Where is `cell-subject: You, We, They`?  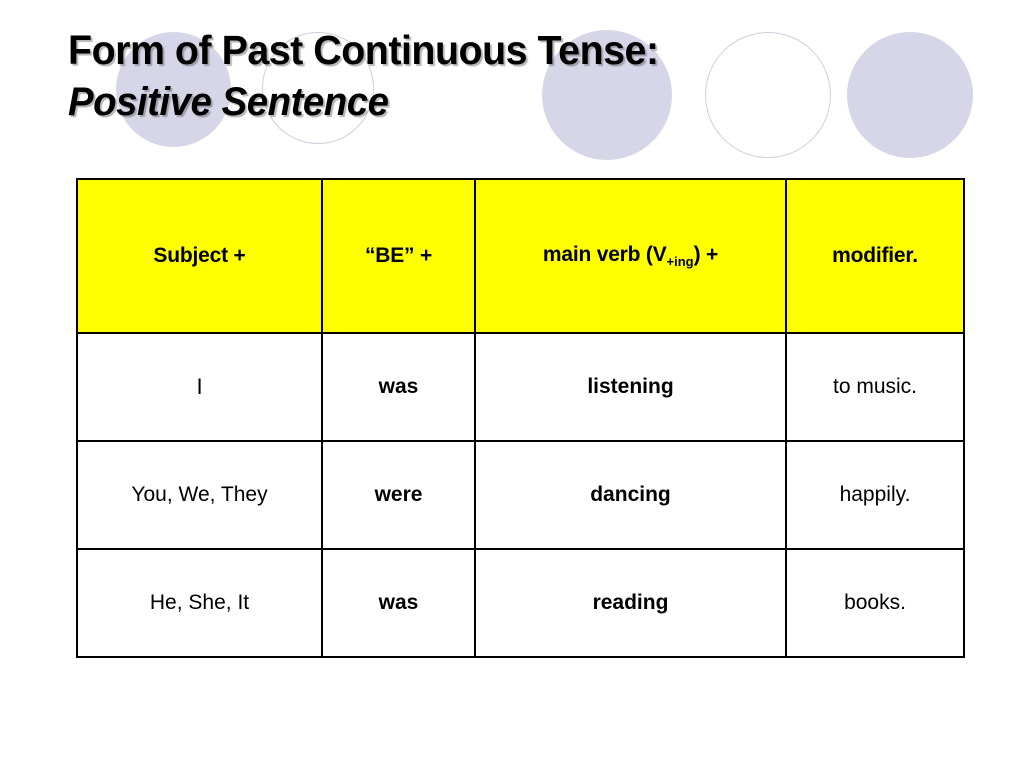 cell-subject: You, We, They is located at coordinates (199, 495).